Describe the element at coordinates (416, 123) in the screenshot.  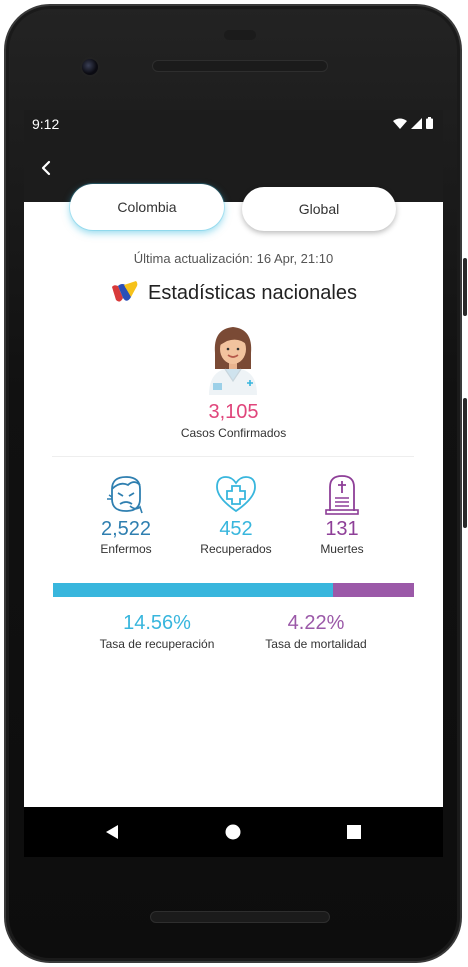
I see `signal-icon` at that location.